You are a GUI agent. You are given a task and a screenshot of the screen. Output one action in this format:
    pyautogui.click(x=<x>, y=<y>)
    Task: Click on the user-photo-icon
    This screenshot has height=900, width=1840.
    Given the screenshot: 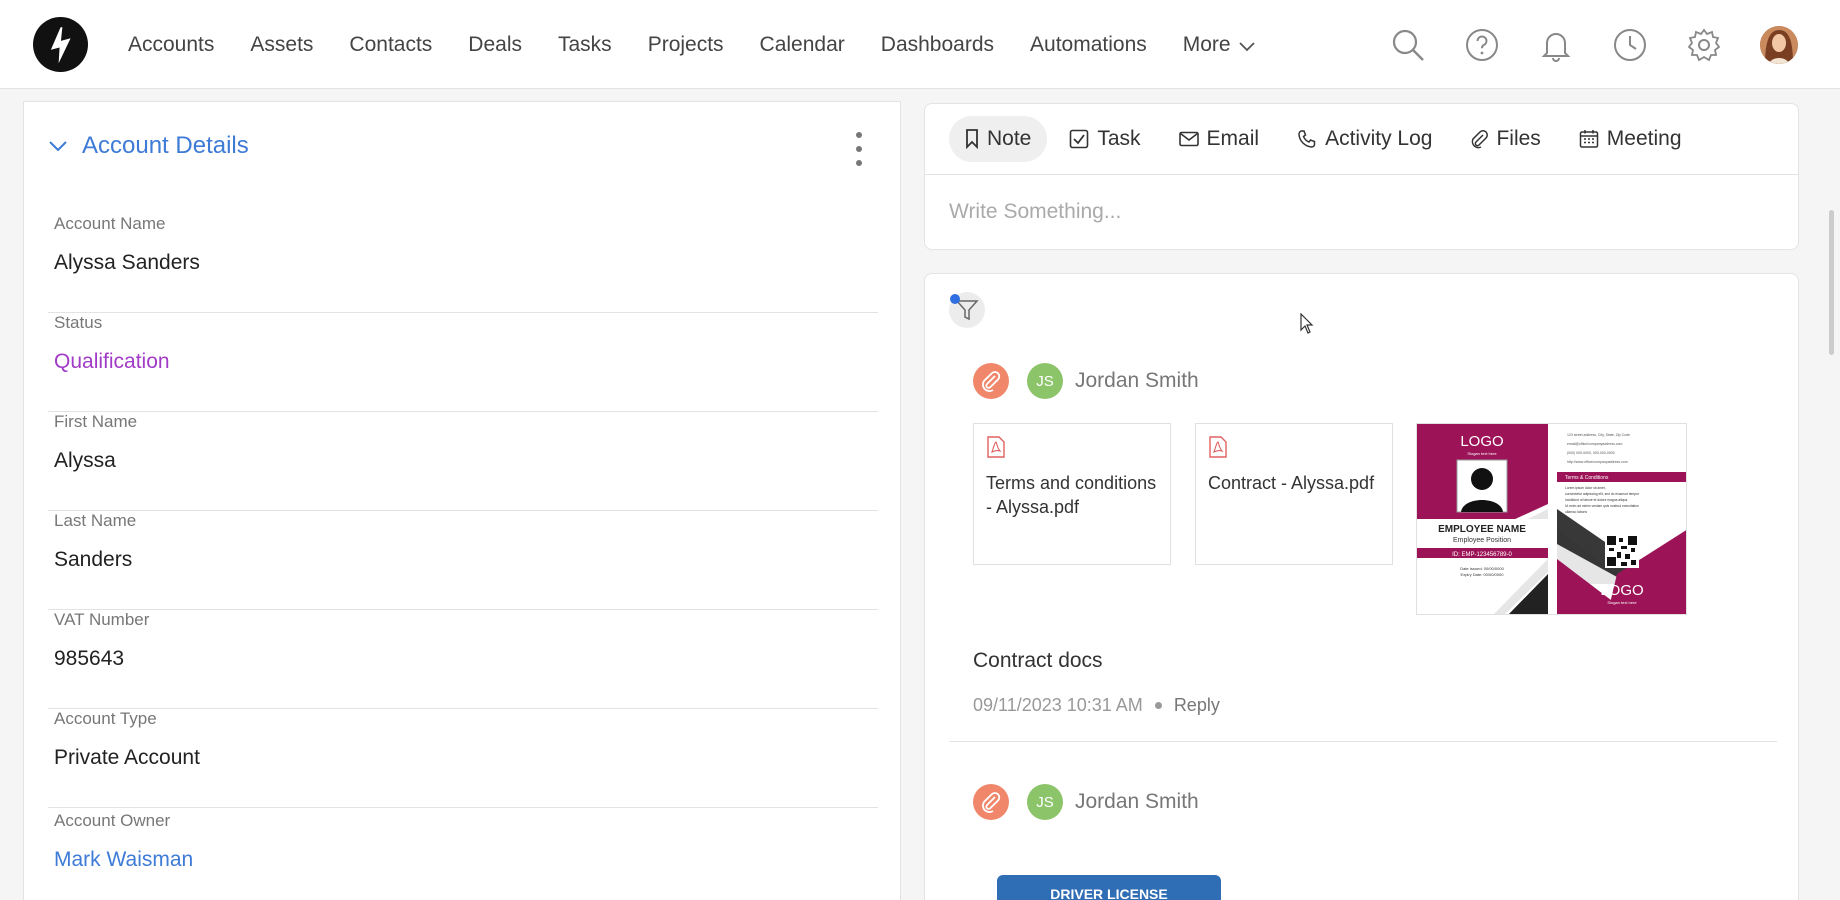 What is the action you would take?
    pyautogui.click(x=1779, y=44)
    